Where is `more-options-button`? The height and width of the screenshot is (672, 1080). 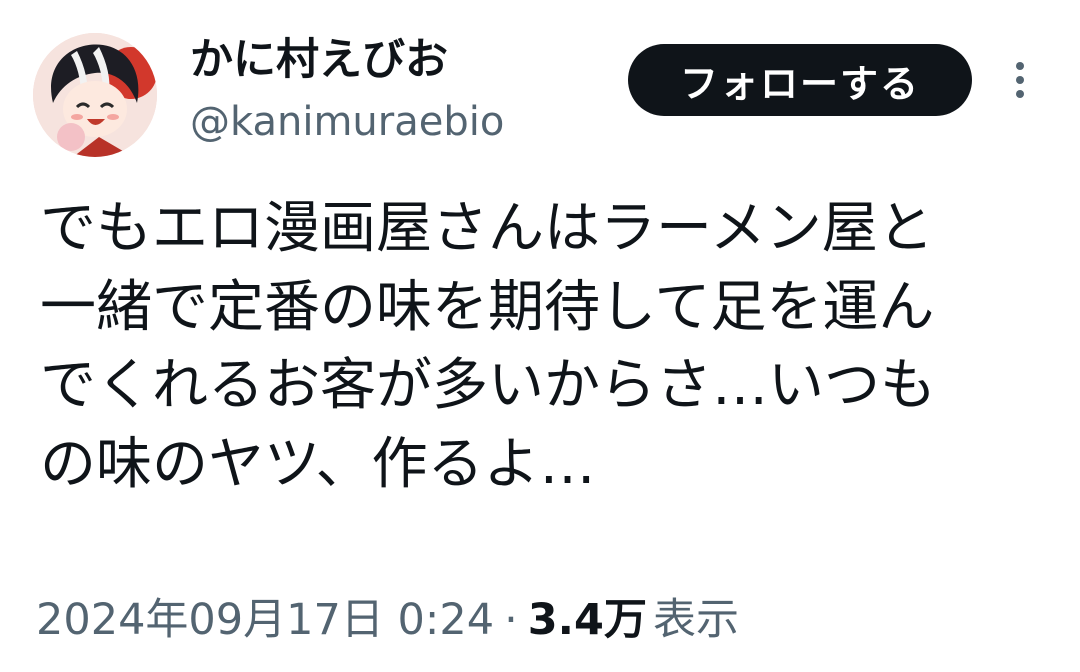
more-options-button is located at coordinates (1020, 80).